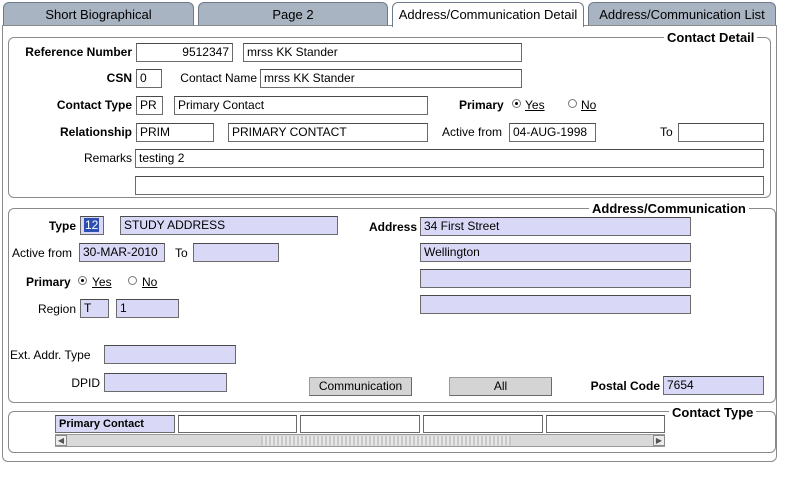 Image resolution: width=797 pixels, height=484 pixels. What do you see at coordinates (472, 132) in the screenshot?
I see `active-from-label: Active from` at bounding box center [472, 132].